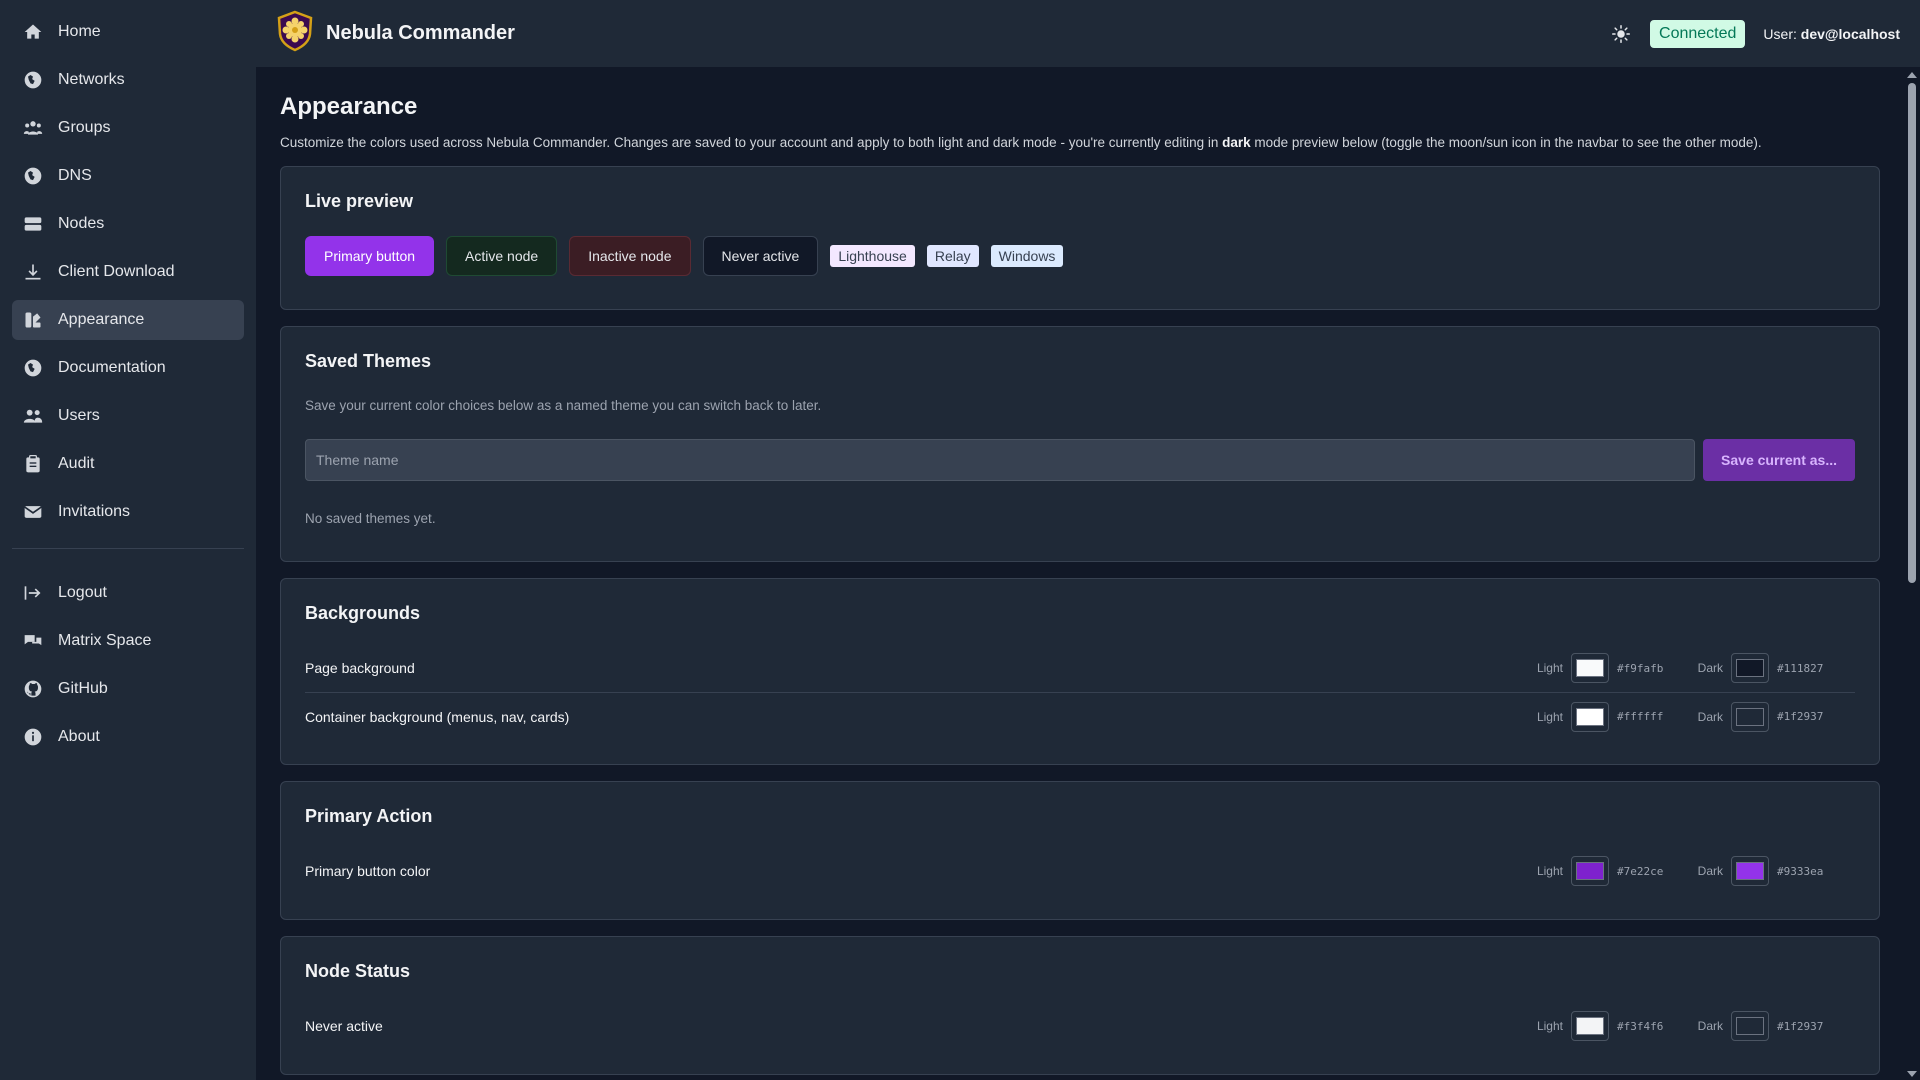 The width and height of the screenshot is (1920, 1080). I want to click on users-group-icon, so click(33, 128).